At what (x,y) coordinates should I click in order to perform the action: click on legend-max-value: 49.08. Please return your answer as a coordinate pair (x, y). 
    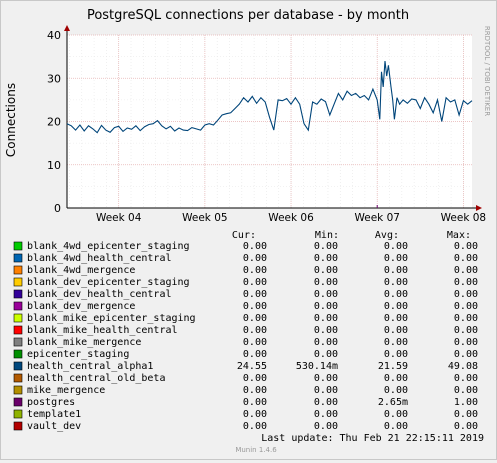
    Looking at the image, I should click on (463, 366).